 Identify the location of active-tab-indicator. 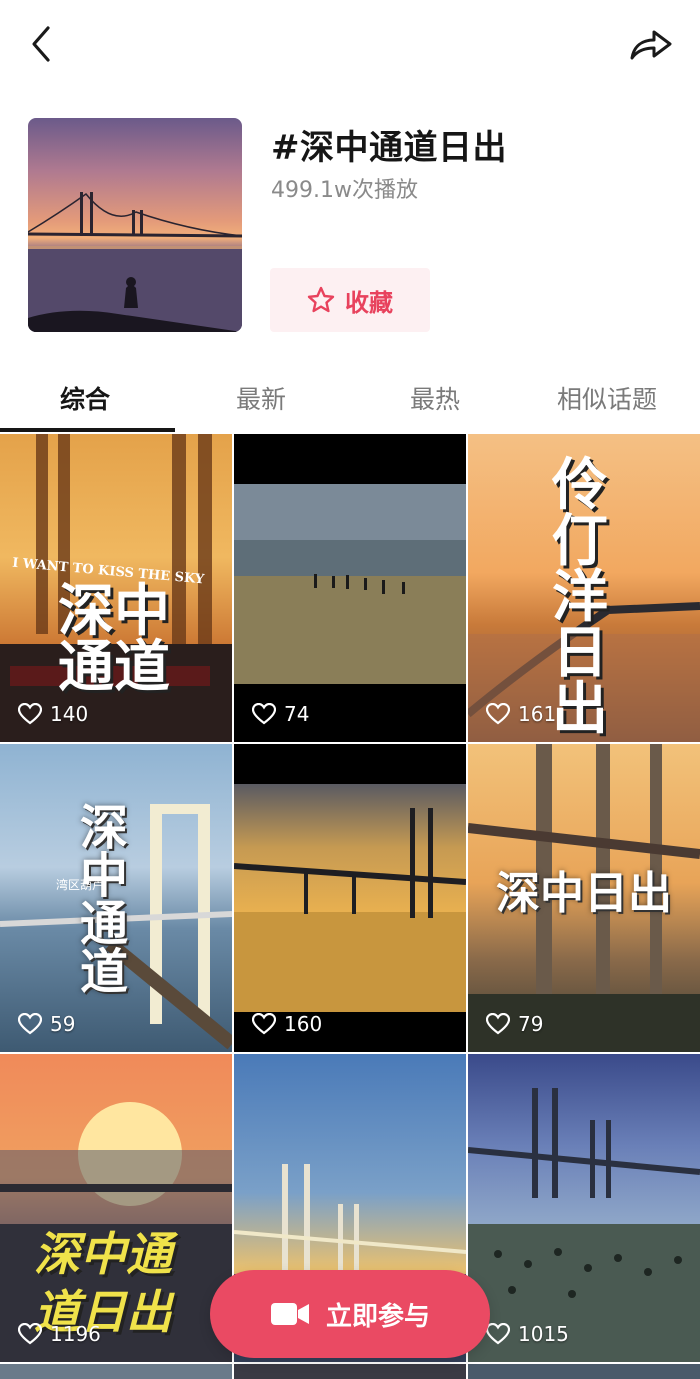
(87, 430).